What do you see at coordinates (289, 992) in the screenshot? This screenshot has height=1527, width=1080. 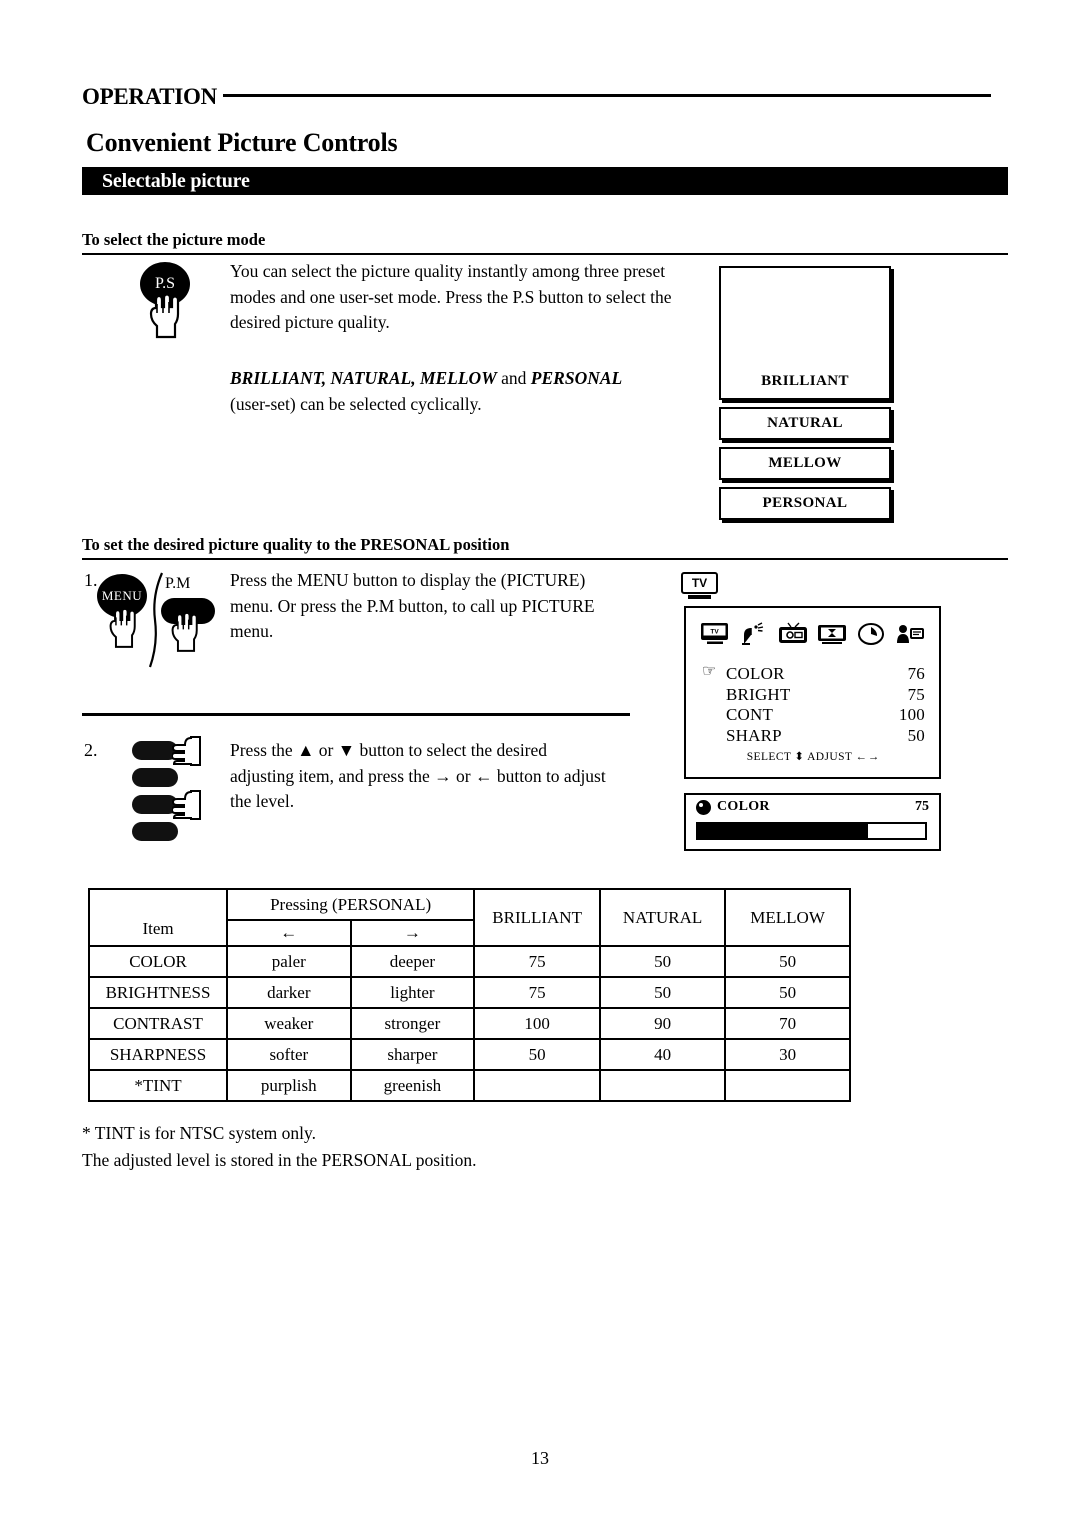 I see `cell-left: darker` at bounding box center [289, 992].